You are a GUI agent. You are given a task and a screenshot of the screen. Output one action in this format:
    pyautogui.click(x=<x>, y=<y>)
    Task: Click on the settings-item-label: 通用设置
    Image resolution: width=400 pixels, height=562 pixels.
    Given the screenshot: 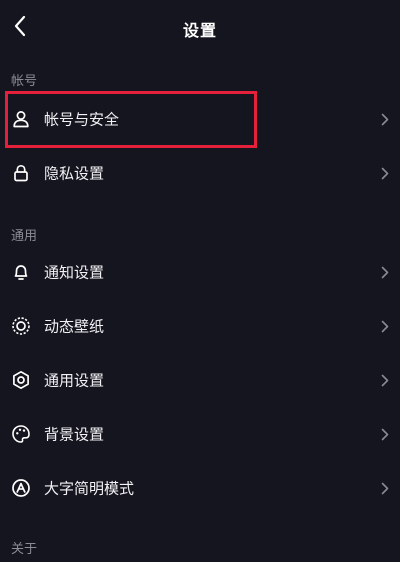 What is the action you would take?
    pyautogui.click(x=74, y=380)
    